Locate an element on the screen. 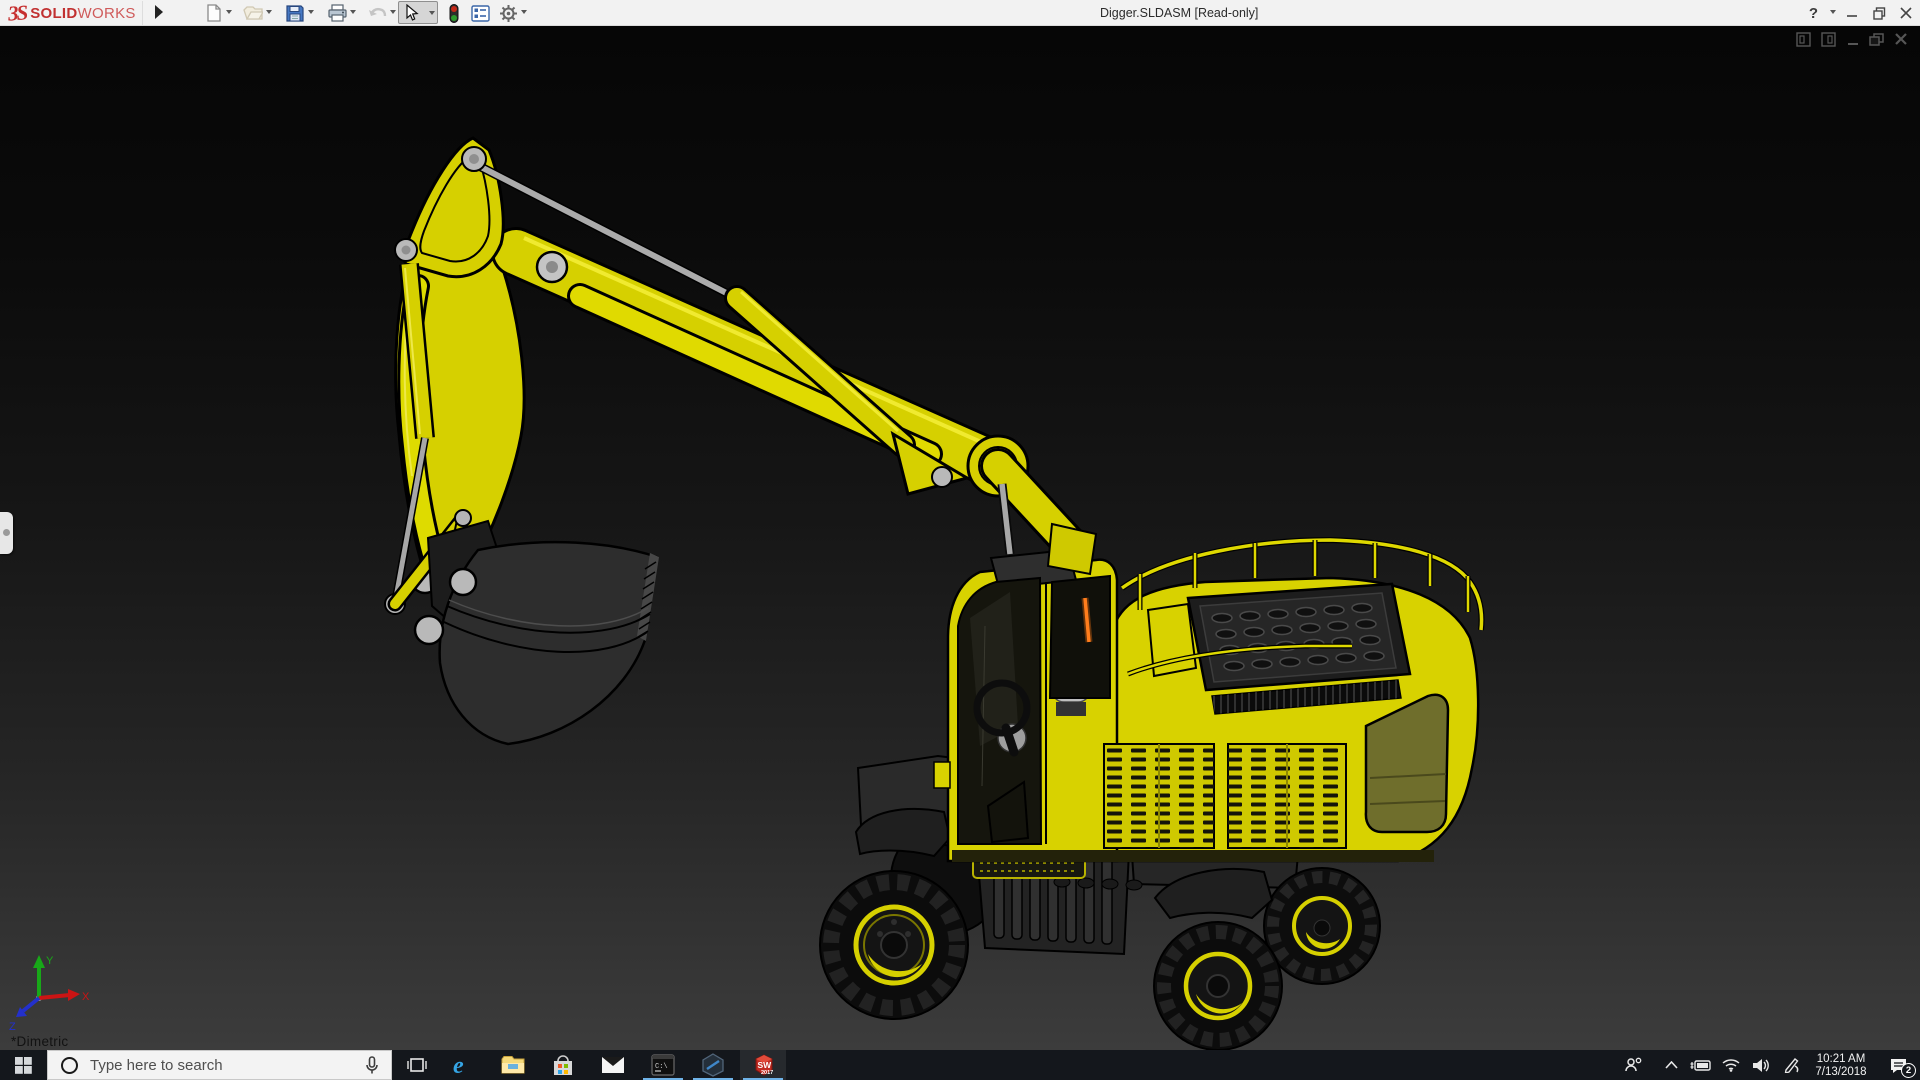 The image size is (1920, 1080). select-caret is located at coordinates (432, 13).